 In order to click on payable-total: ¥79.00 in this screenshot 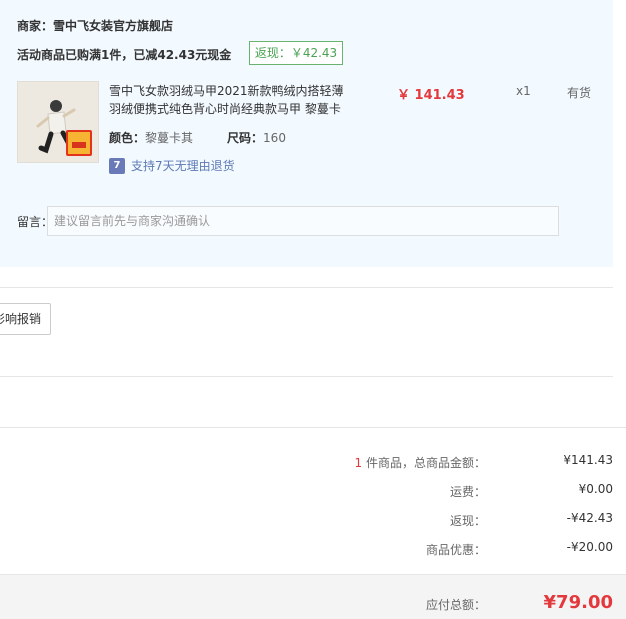, I will do `click(578, 602)`.